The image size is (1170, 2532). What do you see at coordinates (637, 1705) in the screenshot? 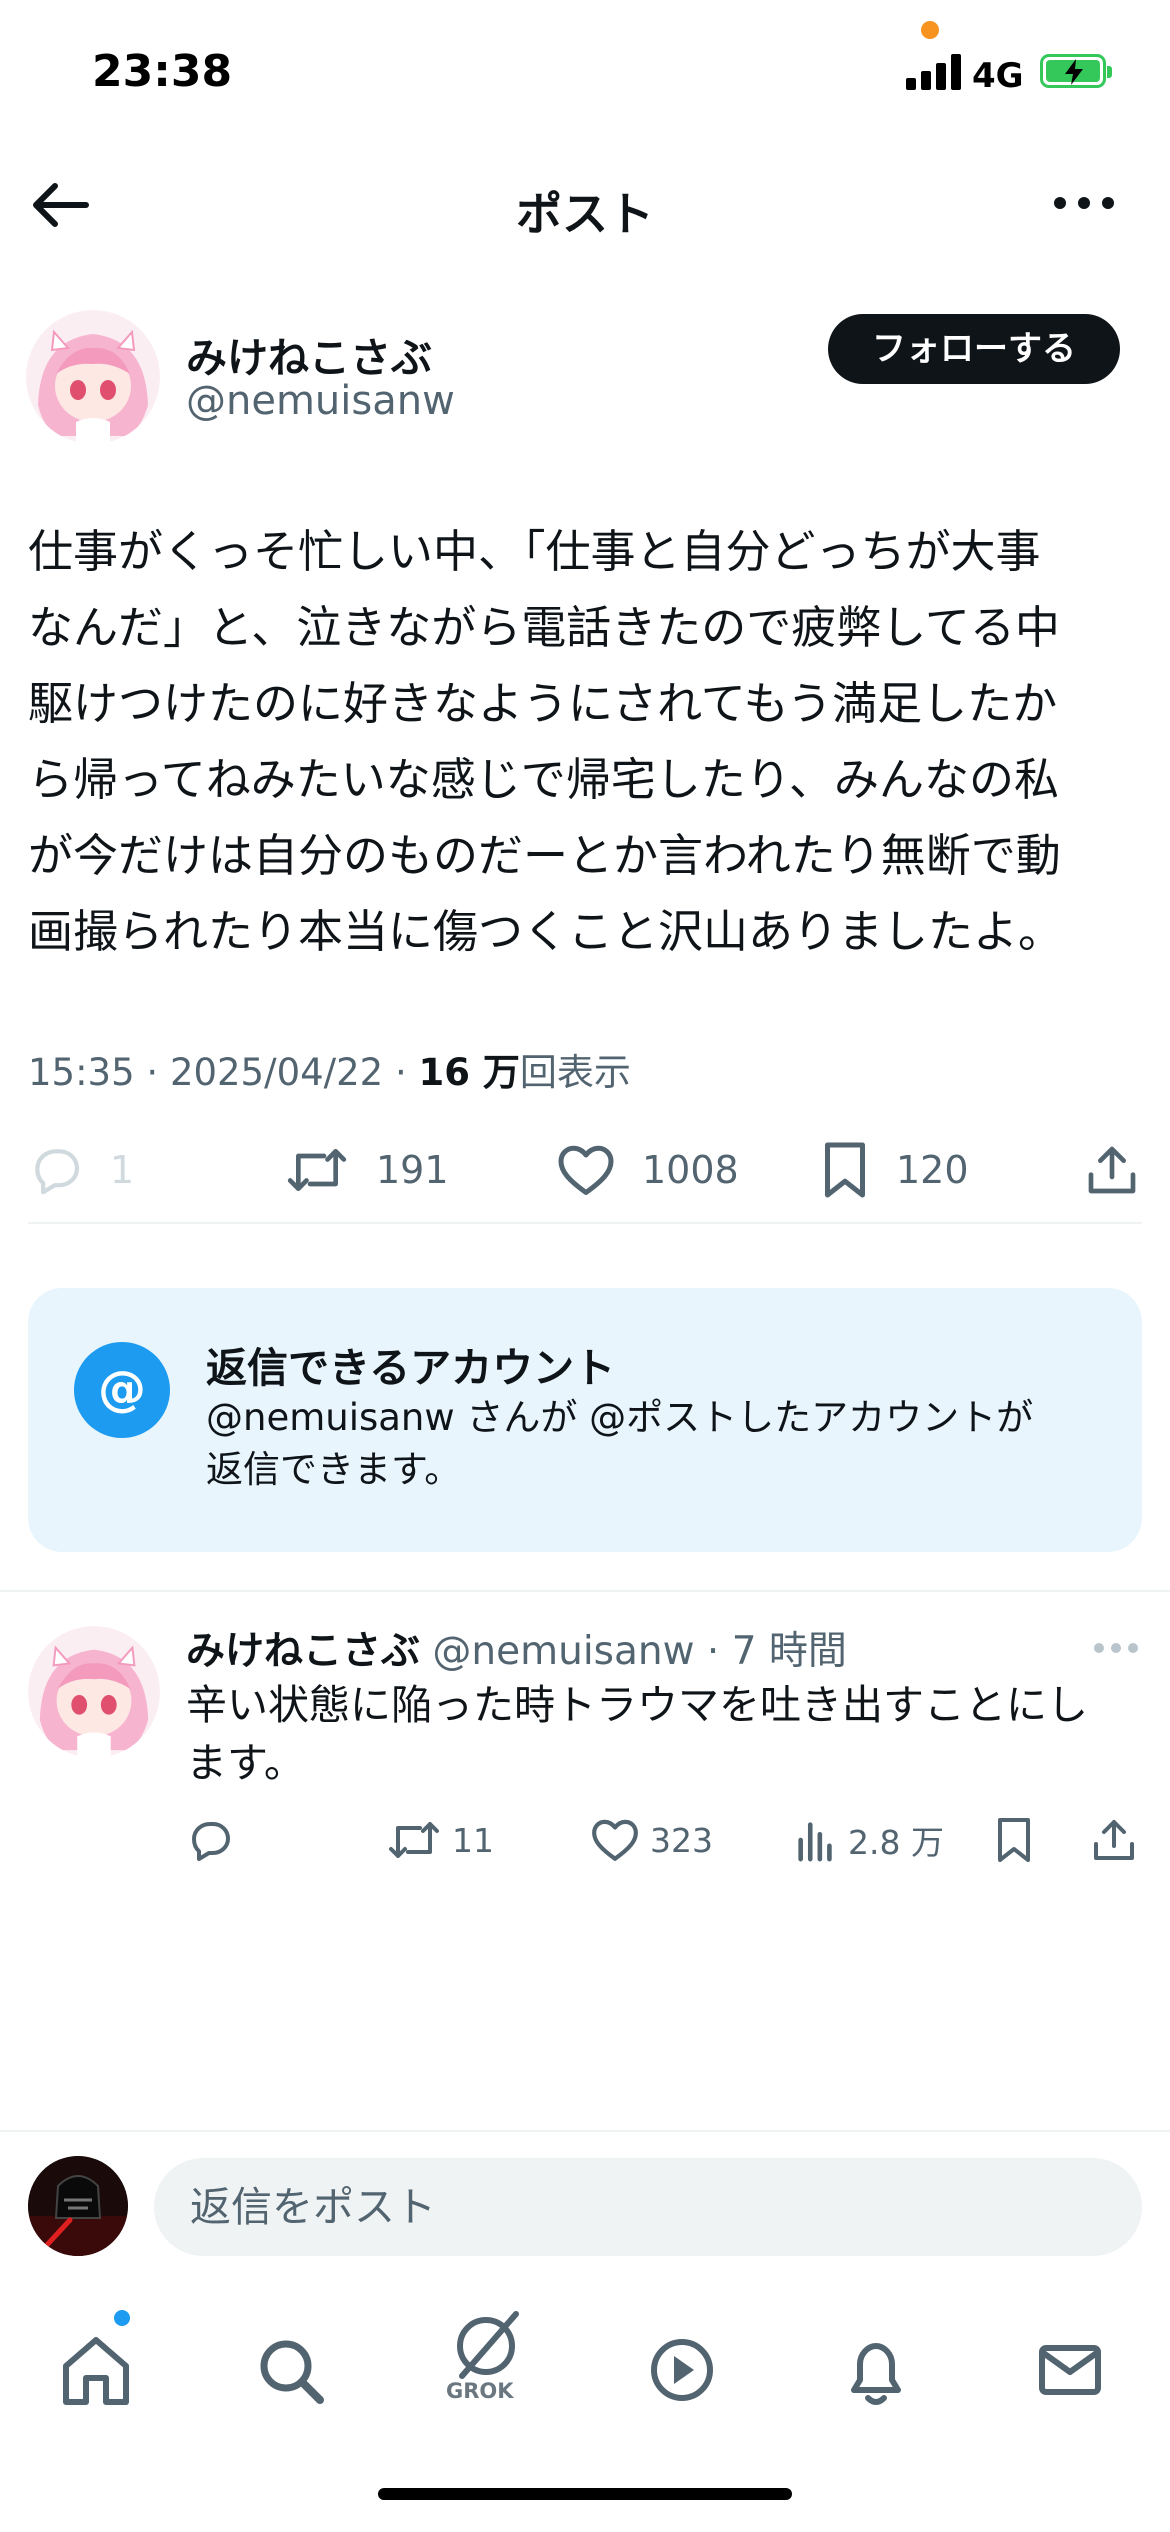
I see `reply-text-line: 辛い状態に陥った時トラウマを吐き出すことにし` at bounding box center [637, 1705].